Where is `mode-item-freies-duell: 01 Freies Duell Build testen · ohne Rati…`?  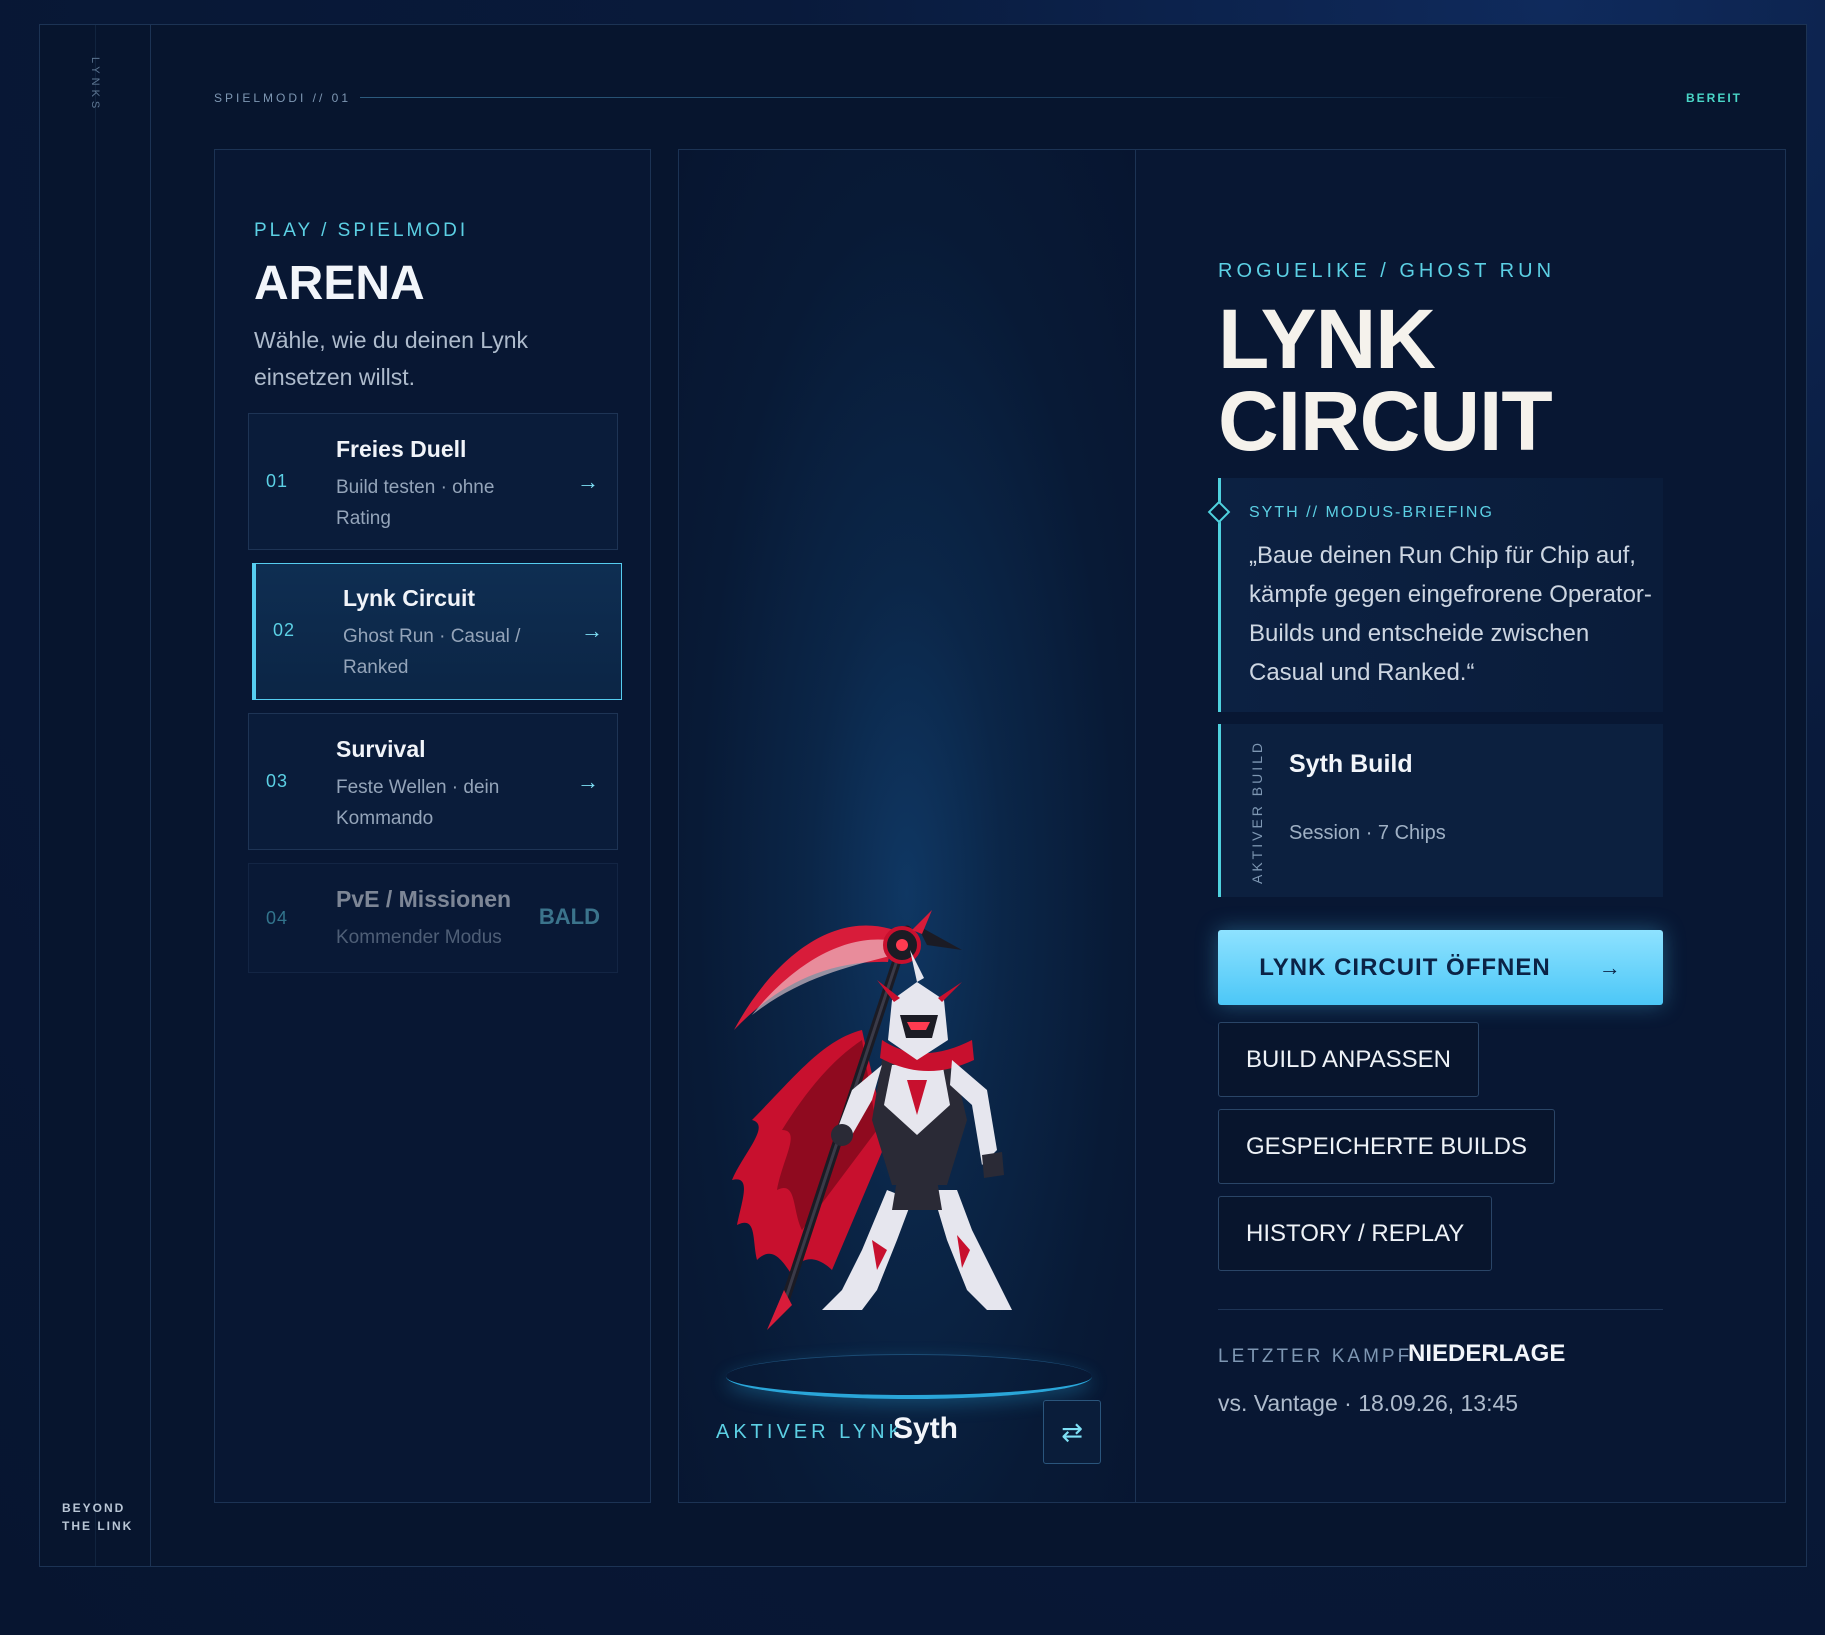 mode-item-freies-duell: 01 Freies Duell Build testen · ohne Rati… is located at coordinates (433, 481).